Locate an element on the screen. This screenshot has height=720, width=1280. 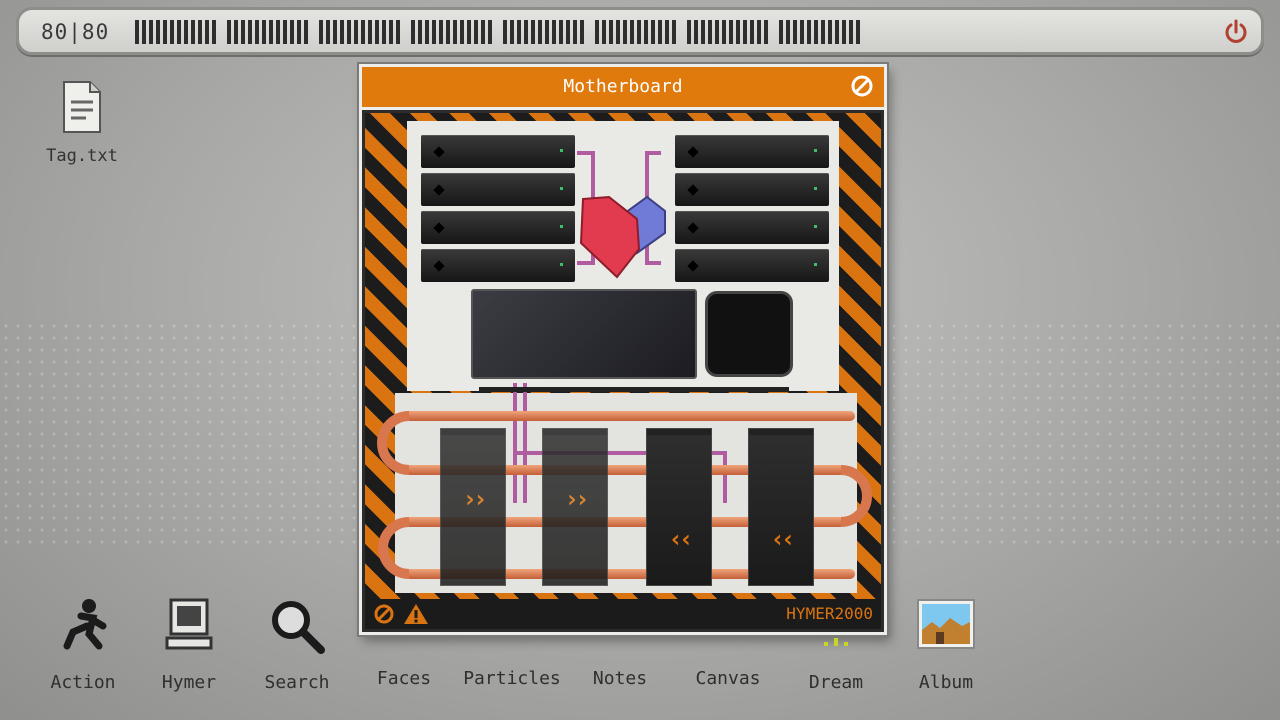
dock-item-hymer: Hymer is located at coordinates (189, 644).